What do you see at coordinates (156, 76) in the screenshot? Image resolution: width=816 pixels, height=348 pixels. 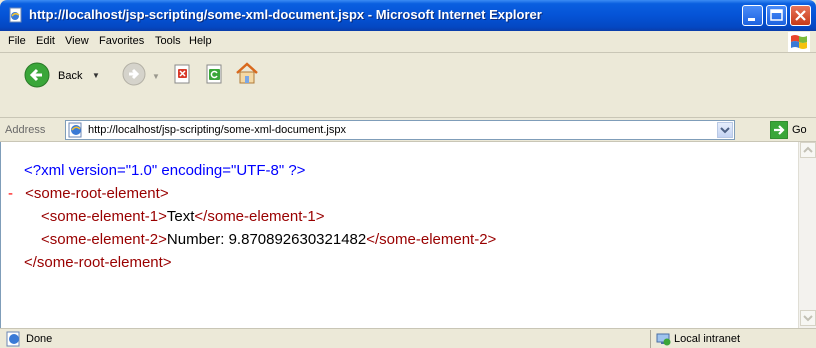 I see `forward-dropdown-icon: ▼` at bounding box center [156, 76].